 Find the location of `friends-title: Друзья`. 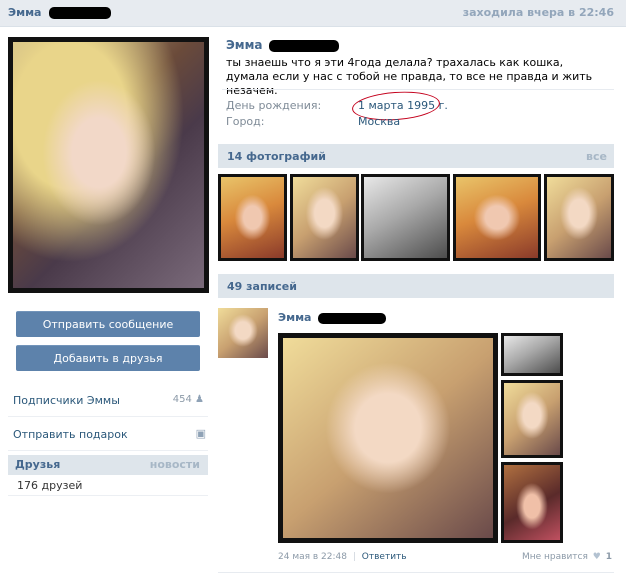

friends-title: Друзья is located at coordinates (38, 464).